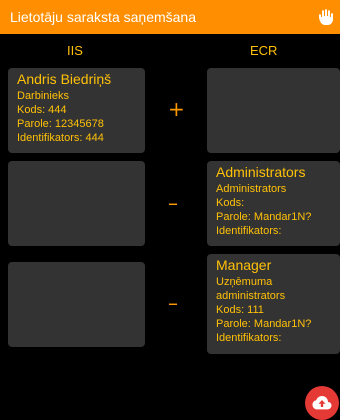 The height and width of the screenshot is (420, 340). I want to click on cloud-upload-button, so click(322, 403).